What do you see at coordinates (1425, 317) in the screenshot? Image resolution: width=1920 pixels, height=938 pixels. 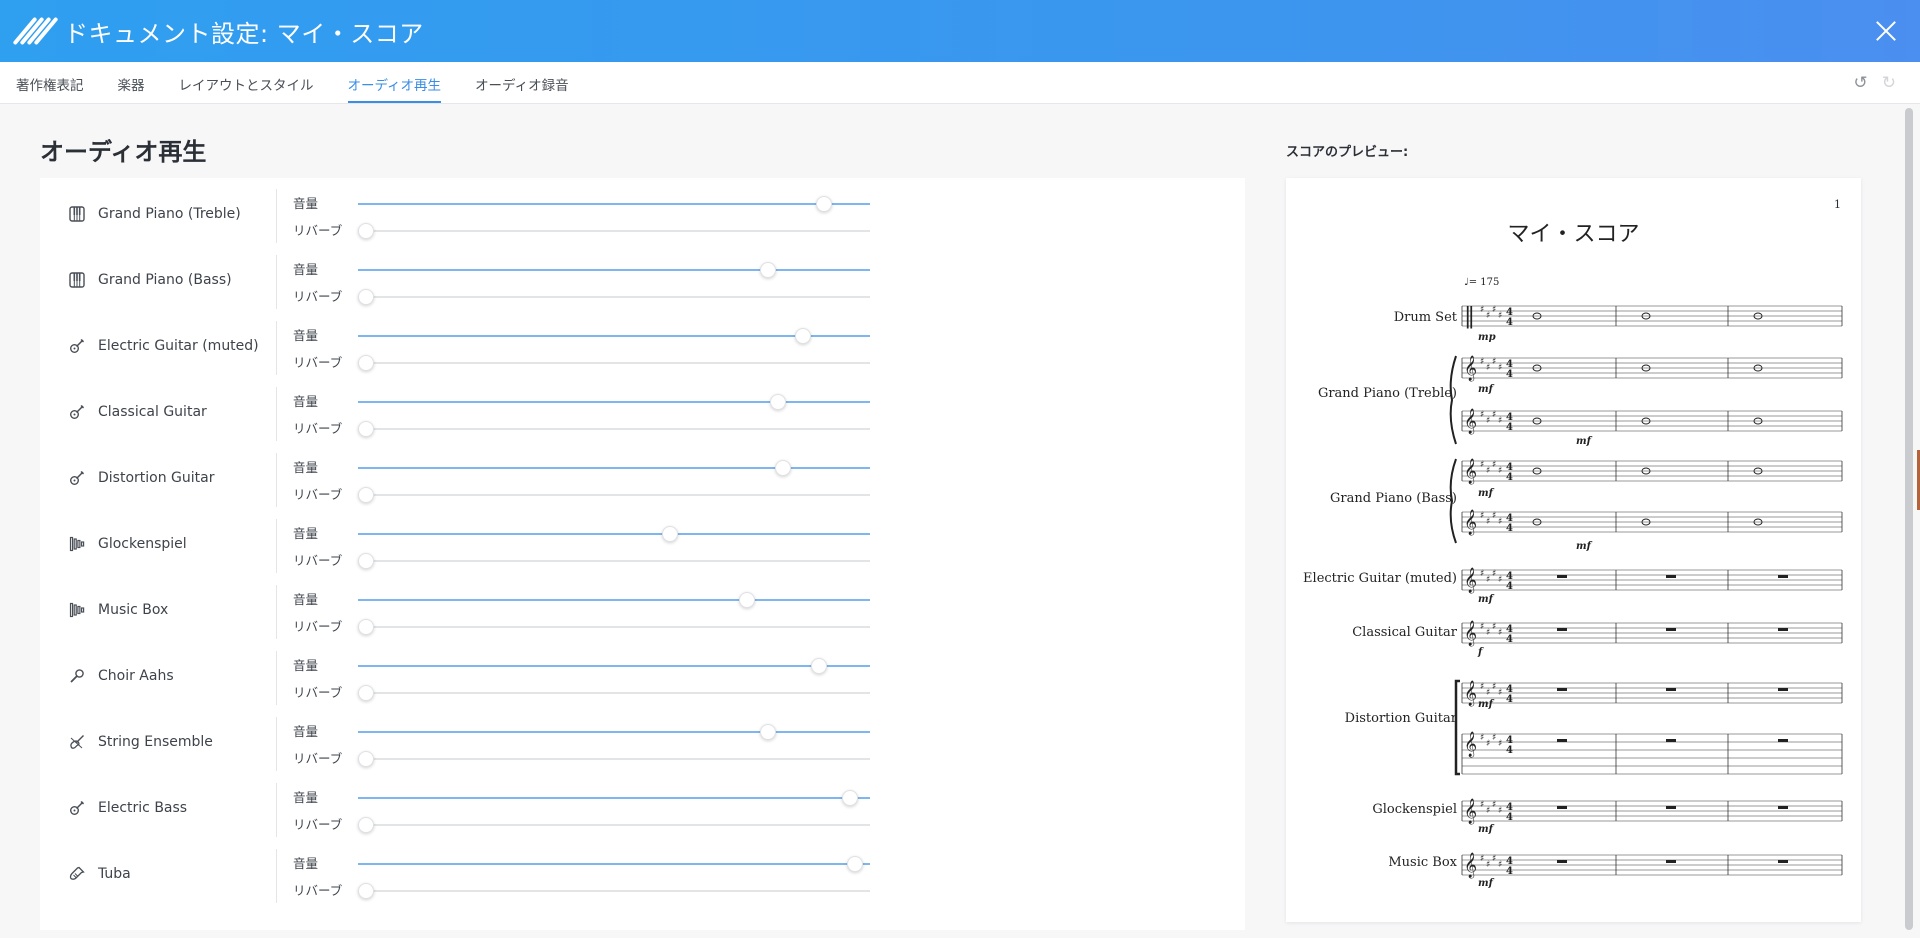 I see `staff-name: Drum Set` at bounding box center [1425, 317].